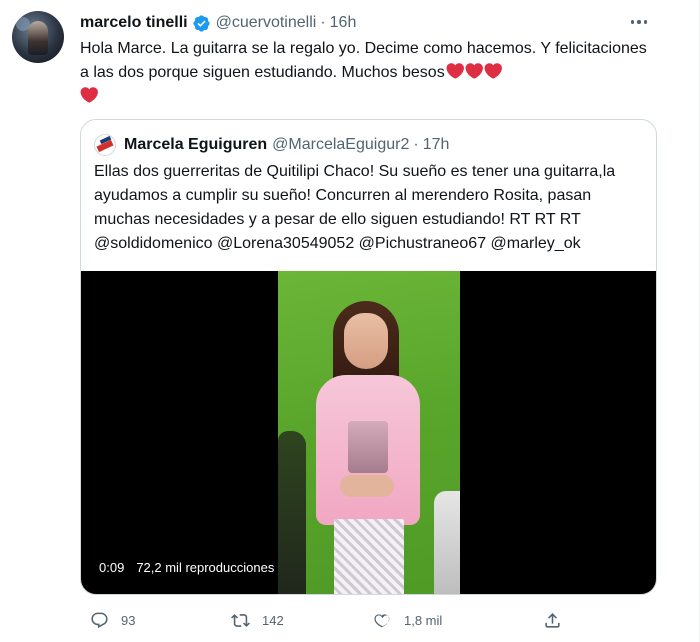  I want to click on video-figure-right, so click(447, 542).